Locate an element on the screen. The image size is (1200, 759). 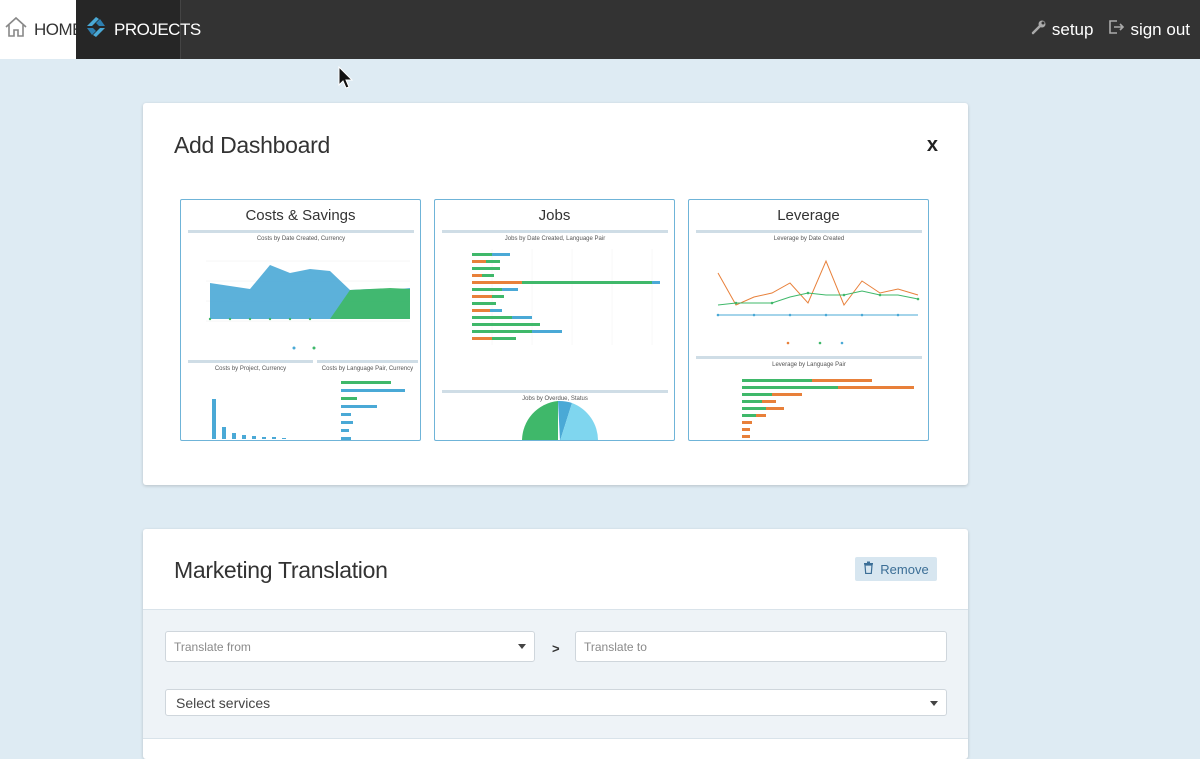
translate-to-placeholder: Translate to is located at coordinates (615, 646).